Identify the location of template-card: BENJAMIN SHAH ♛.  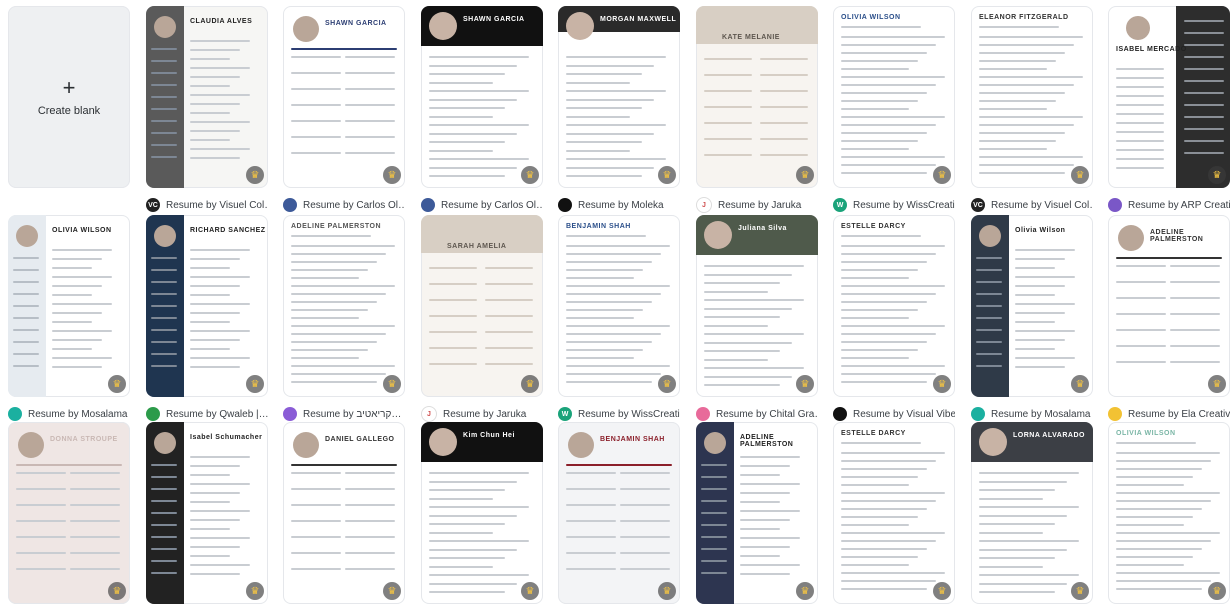
(619, 513).